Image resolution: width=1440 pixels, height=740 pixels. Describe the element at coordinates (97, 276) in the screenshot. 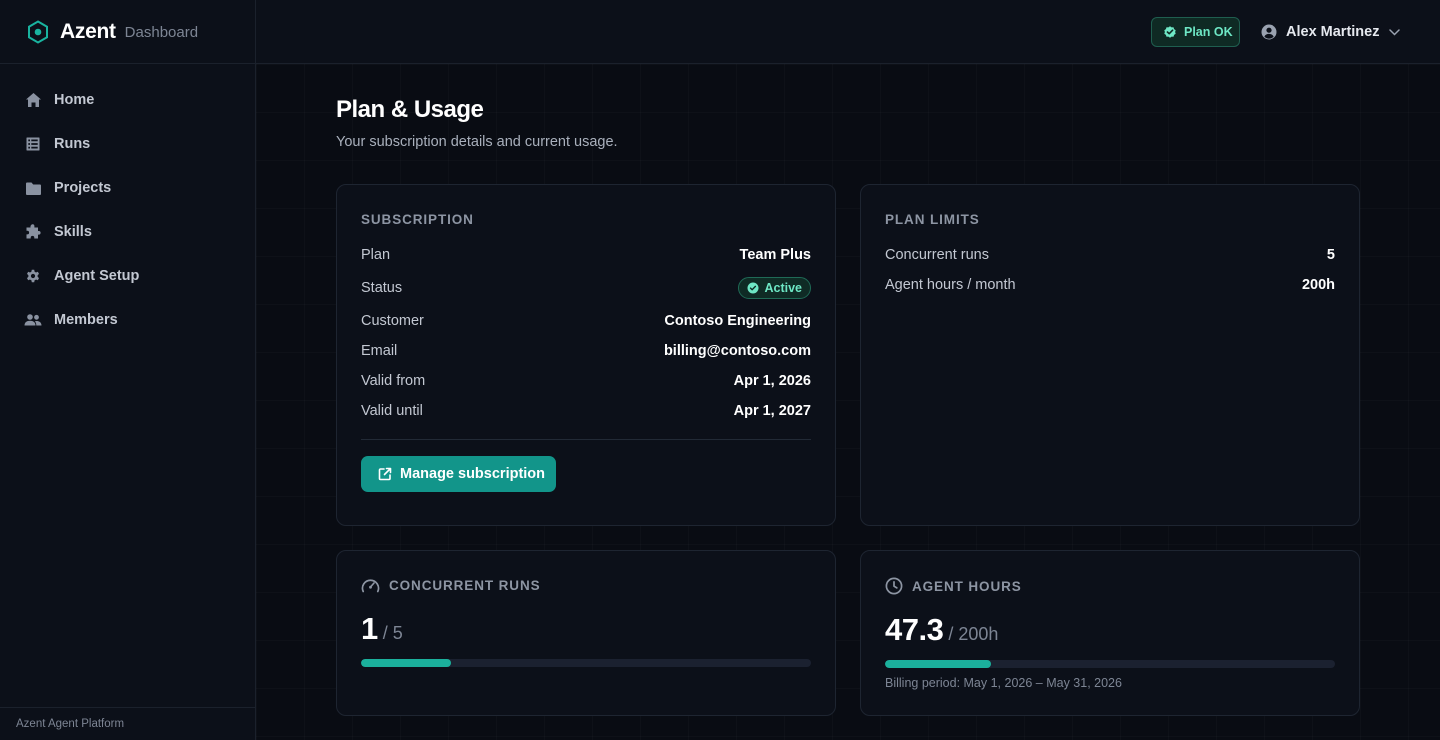

I see `sidebar-item-label: Agent Setup` at that location.